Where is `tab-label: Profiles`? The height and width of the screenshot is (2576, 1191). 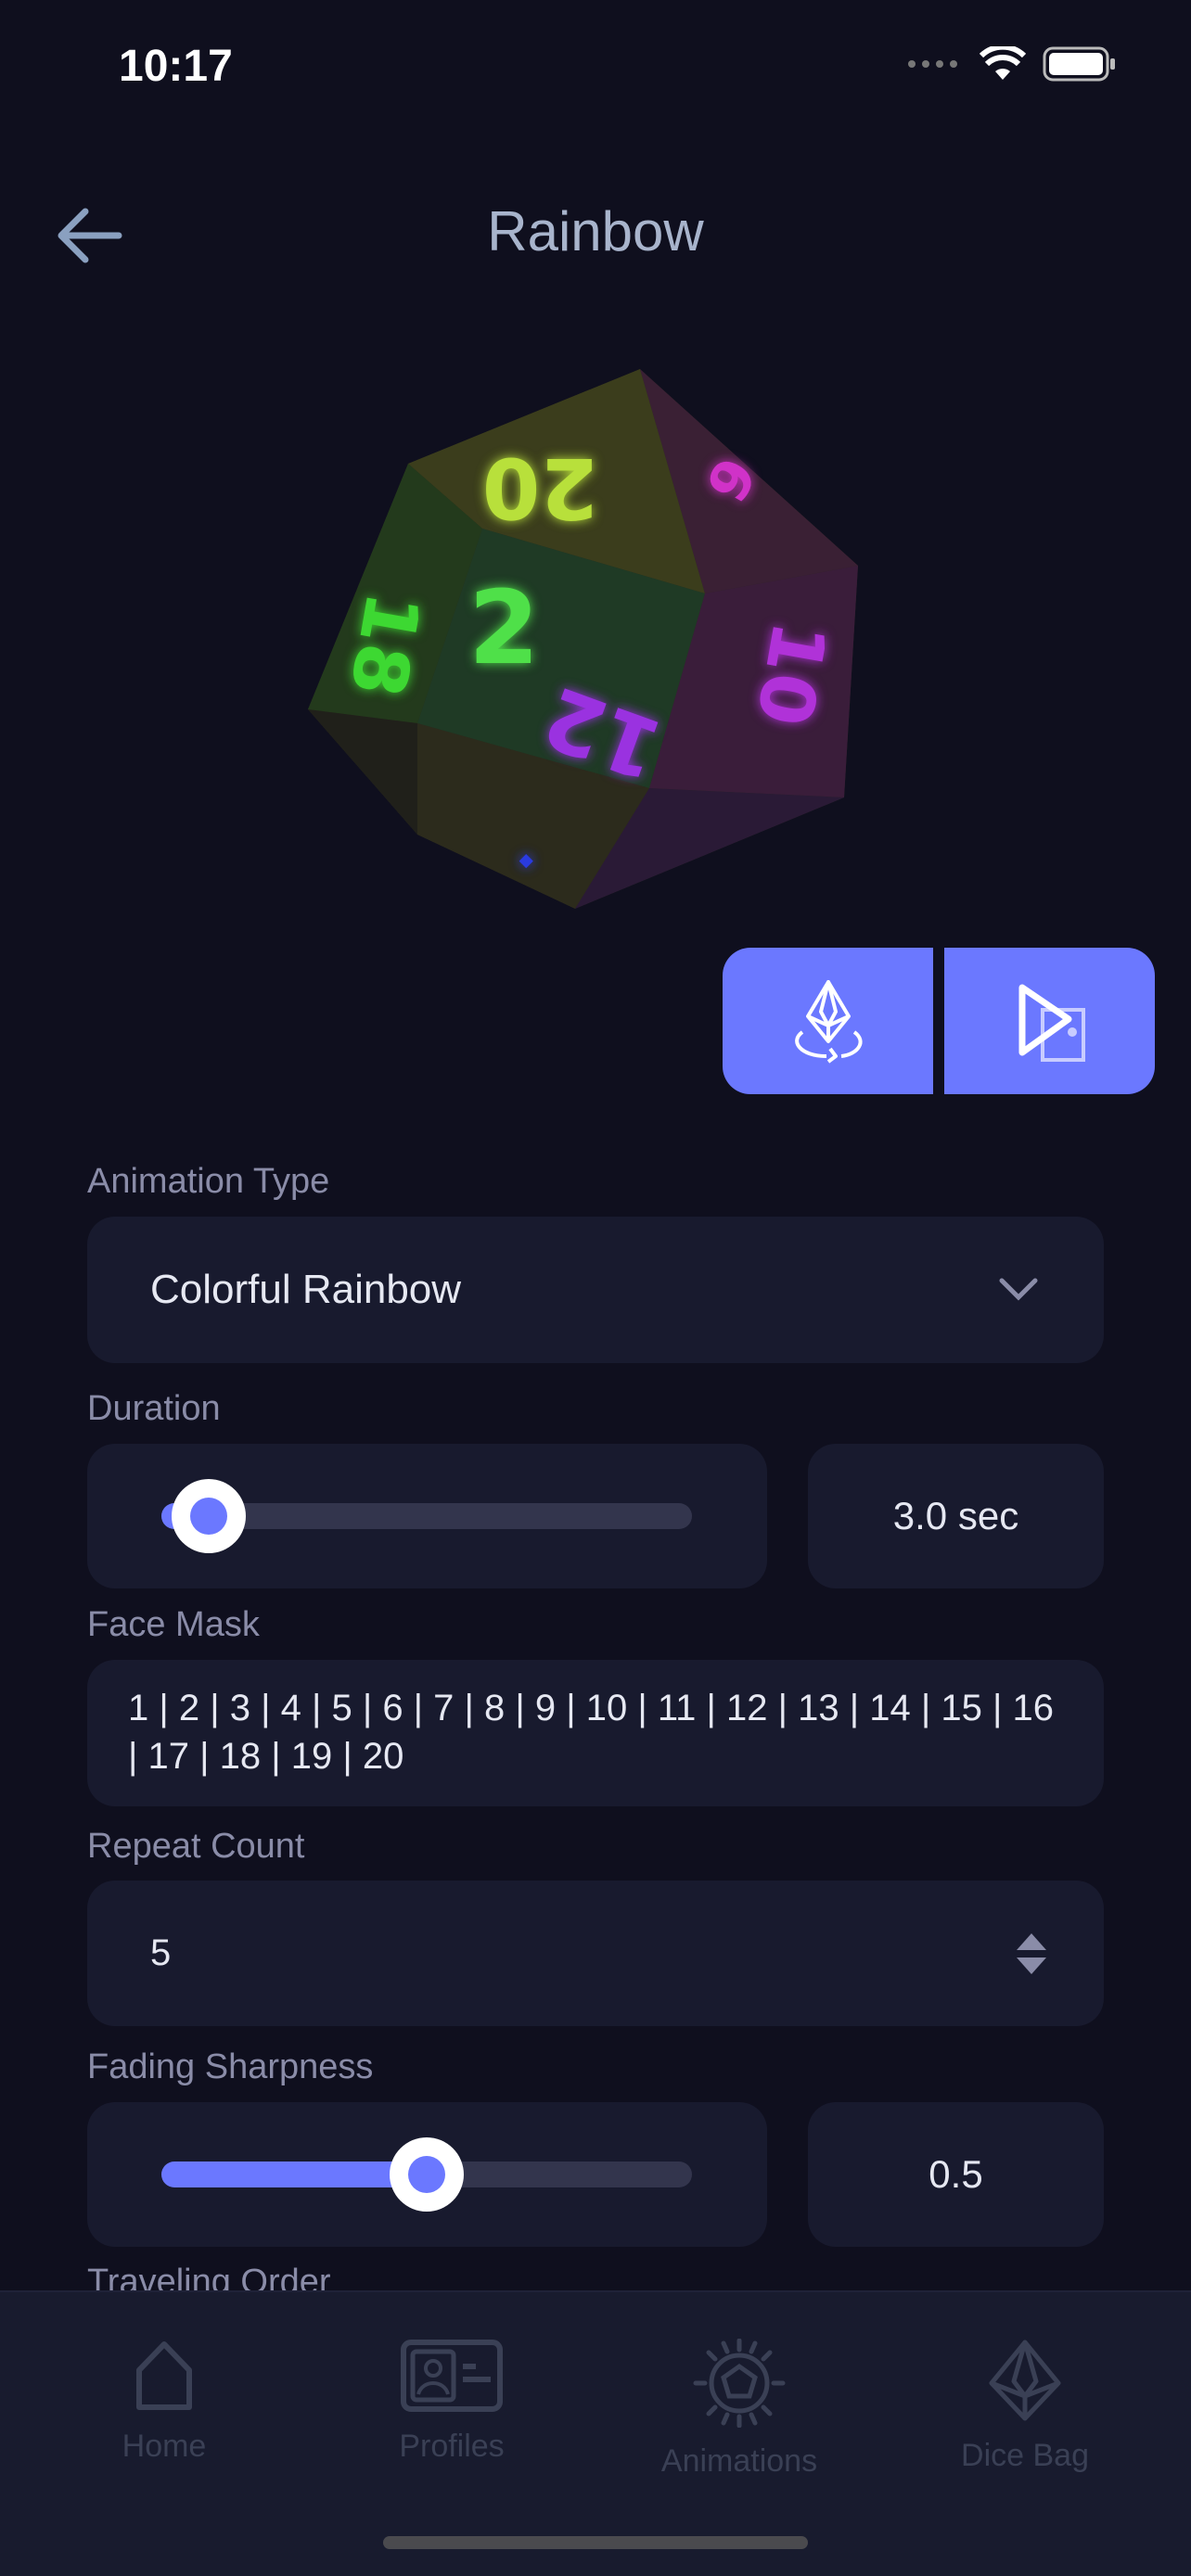 tab-label: Profiles is located at coordinates (452, 2446).